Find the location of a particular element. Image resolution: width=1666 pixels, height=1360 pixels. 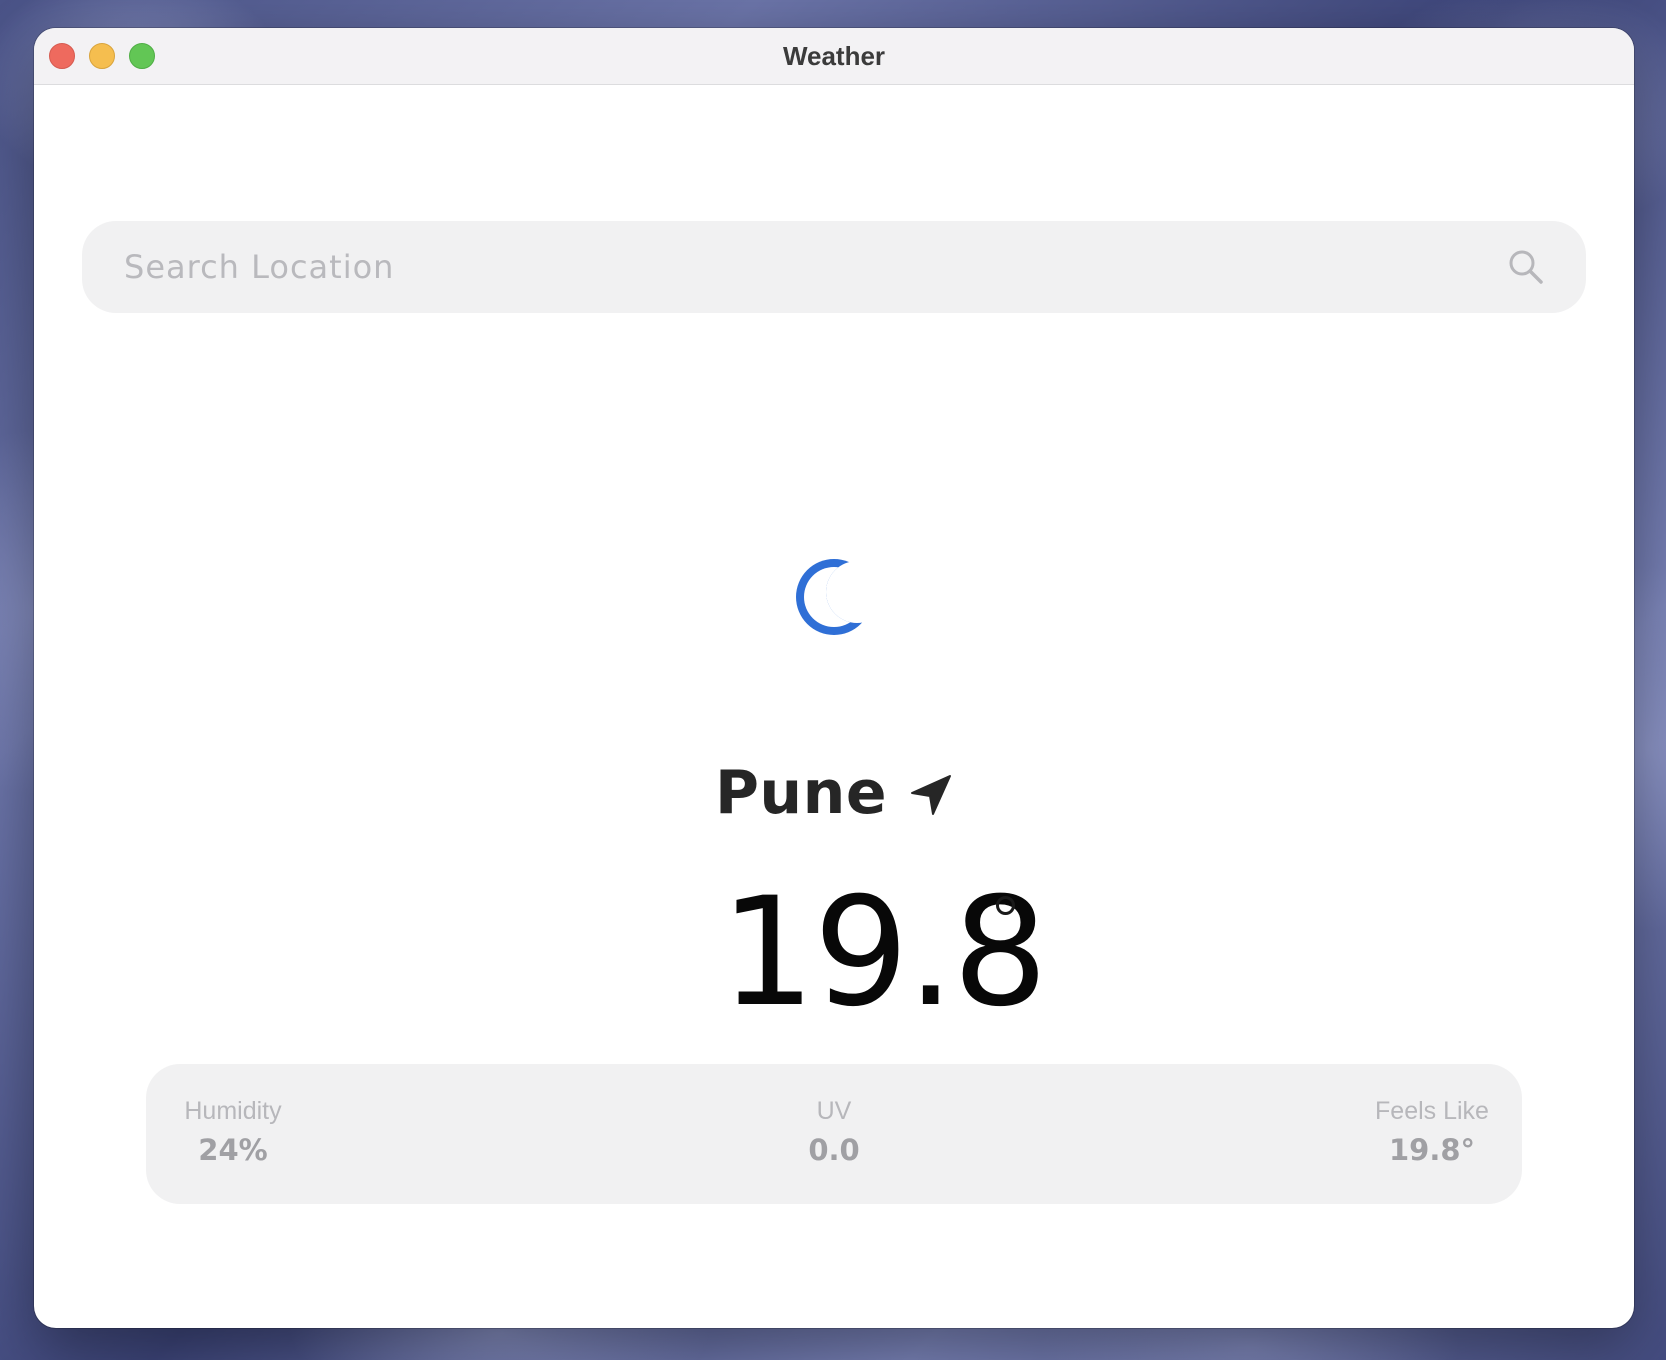

stats-panel: Humidity 24% UV 0.0 Feels Like 19.8° is located at coordinates (834, 1134).